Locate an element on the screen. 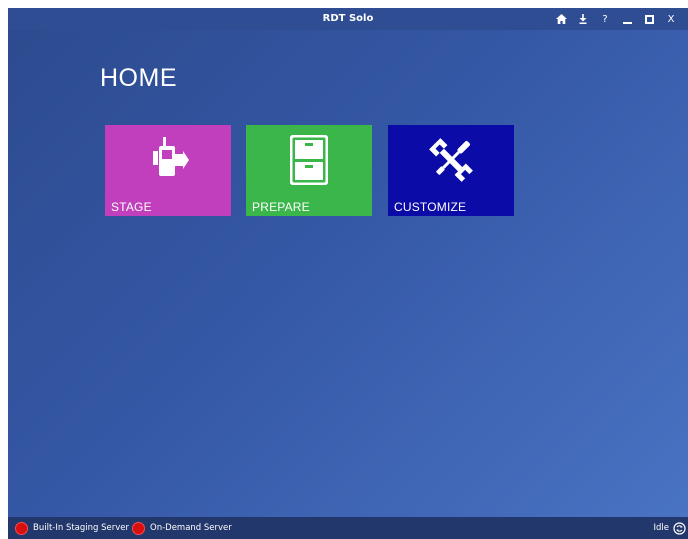 The image size is (688, 539). server-status-built-in: Built-In Staging Server is located at coordinates (72, 528).